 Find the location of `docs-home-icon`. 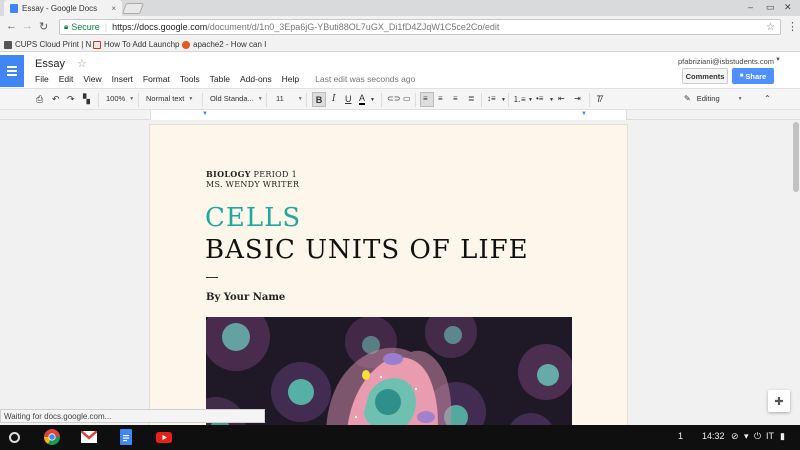

docs-home-icon is located at coordinates (12, 71).